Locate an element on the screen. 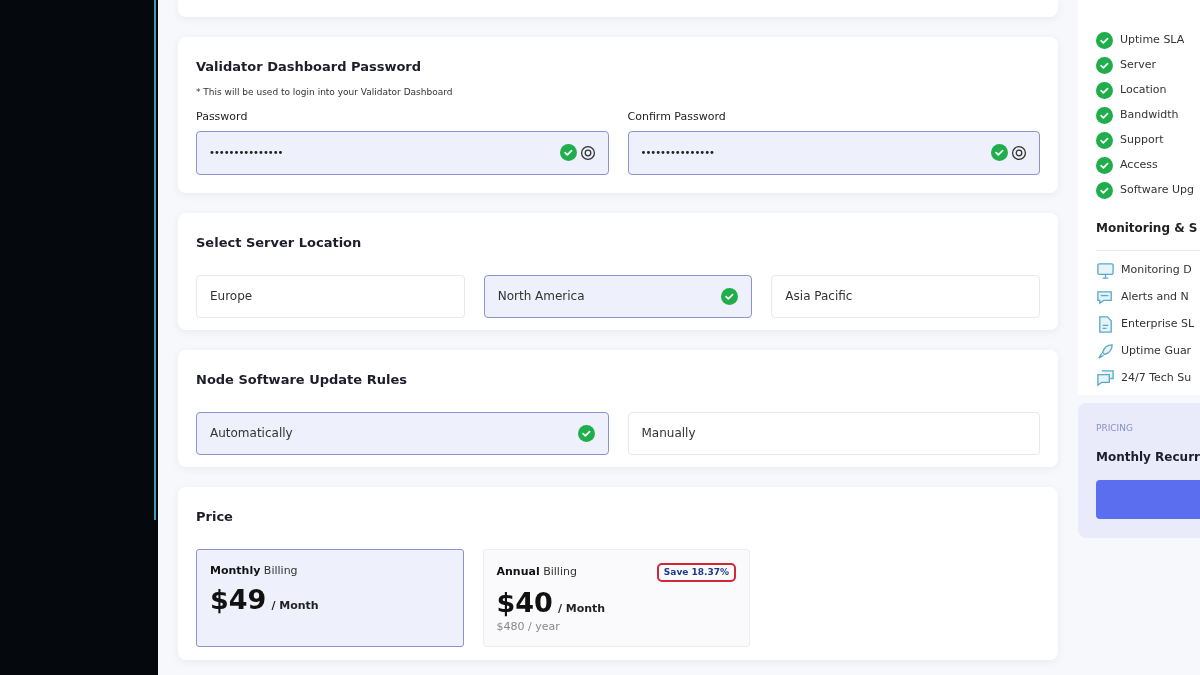 The image size is (1200, 675). section-title: Monitoring & S is located at coordinates (1147, 228).